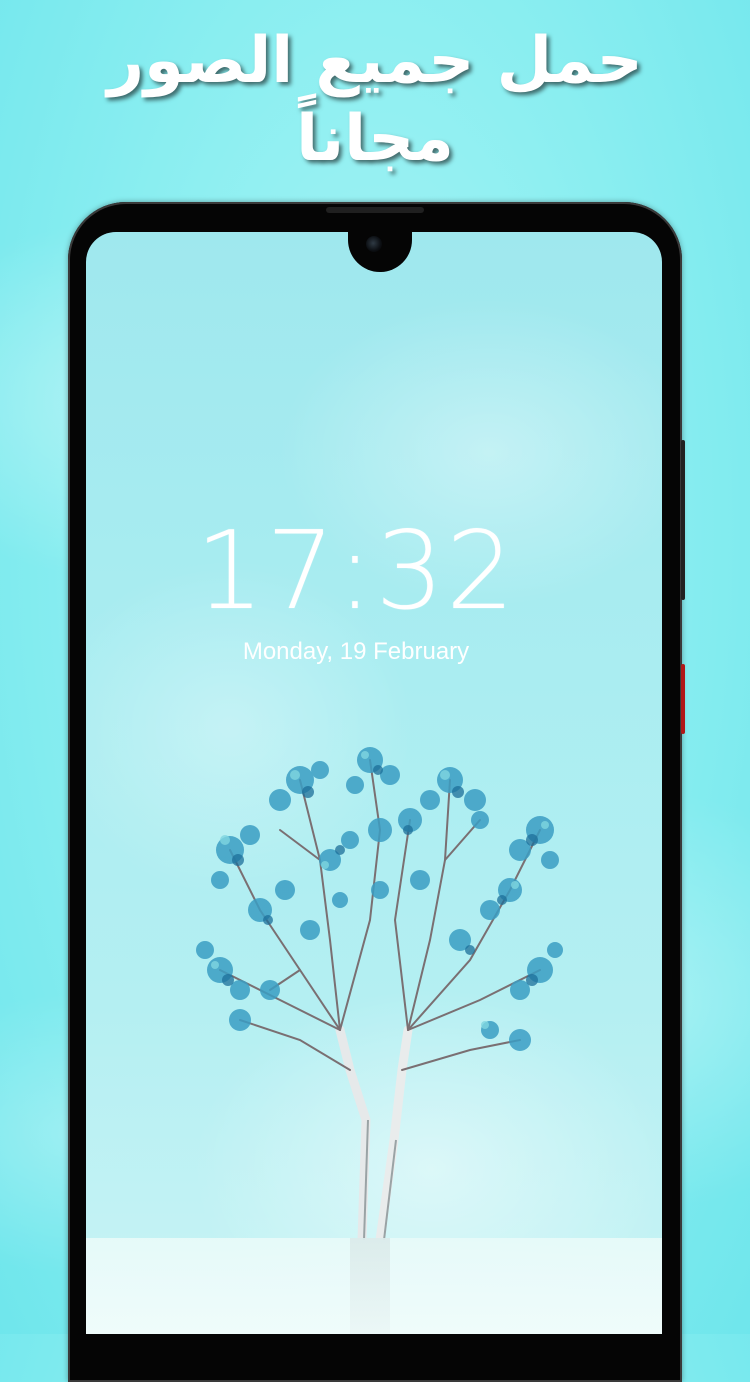 The image size is (750, 1382). I want to click on lockscreen-clock: 17:32, so click(356, 571).